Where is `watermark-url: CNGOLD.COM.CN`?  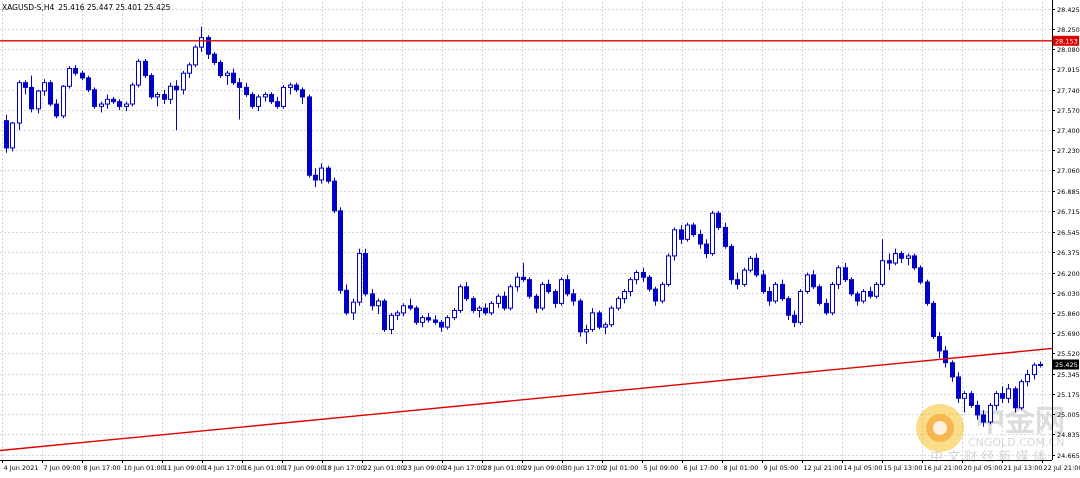
watermark-url: CNGOLD.COM.CN is located at coordinates (1016, 442).